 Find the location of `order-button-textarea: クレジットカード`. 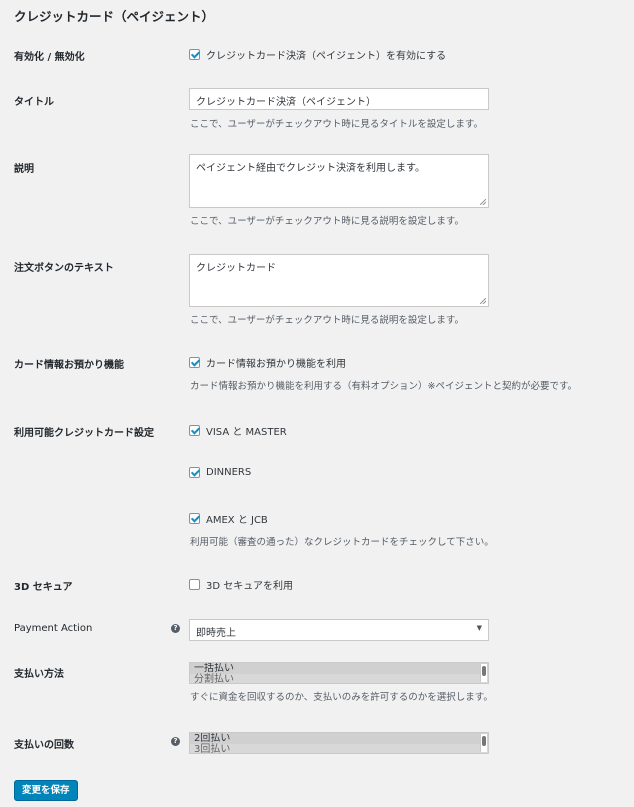

order-button-textarea: クレジットカード is located at coordinates (339, 280).